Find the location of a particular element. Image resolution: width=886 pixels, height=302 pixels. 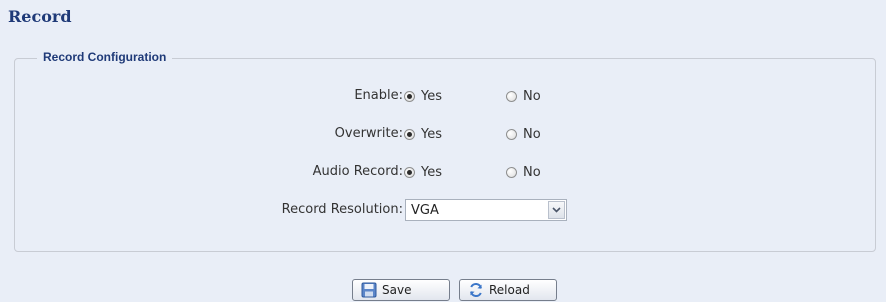

audio-record-yes-label: Yes is located at coordinates (431, 172).